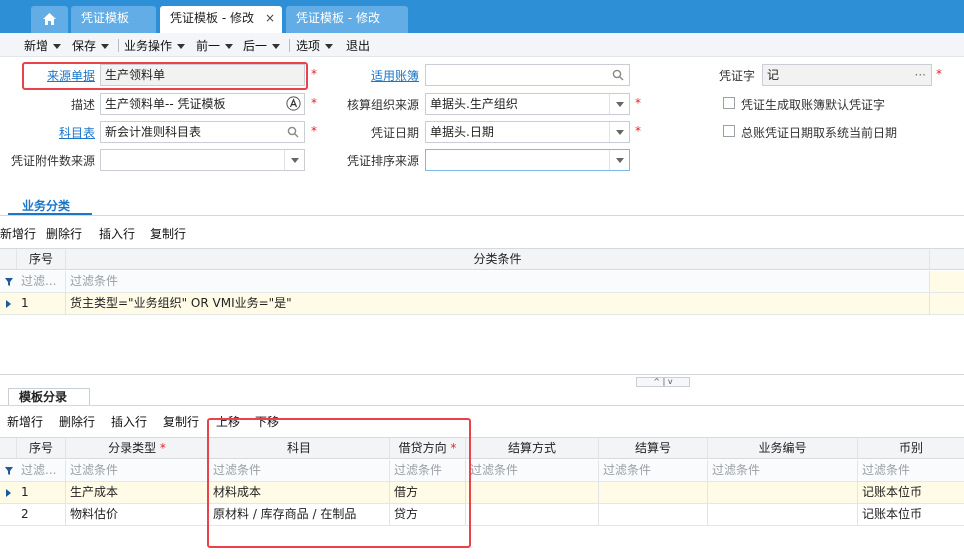 The height and width of the screenshot is (559, 964). Describe the element at coordinates (527, 75) in the screenshot. I see `book-field` at that location.